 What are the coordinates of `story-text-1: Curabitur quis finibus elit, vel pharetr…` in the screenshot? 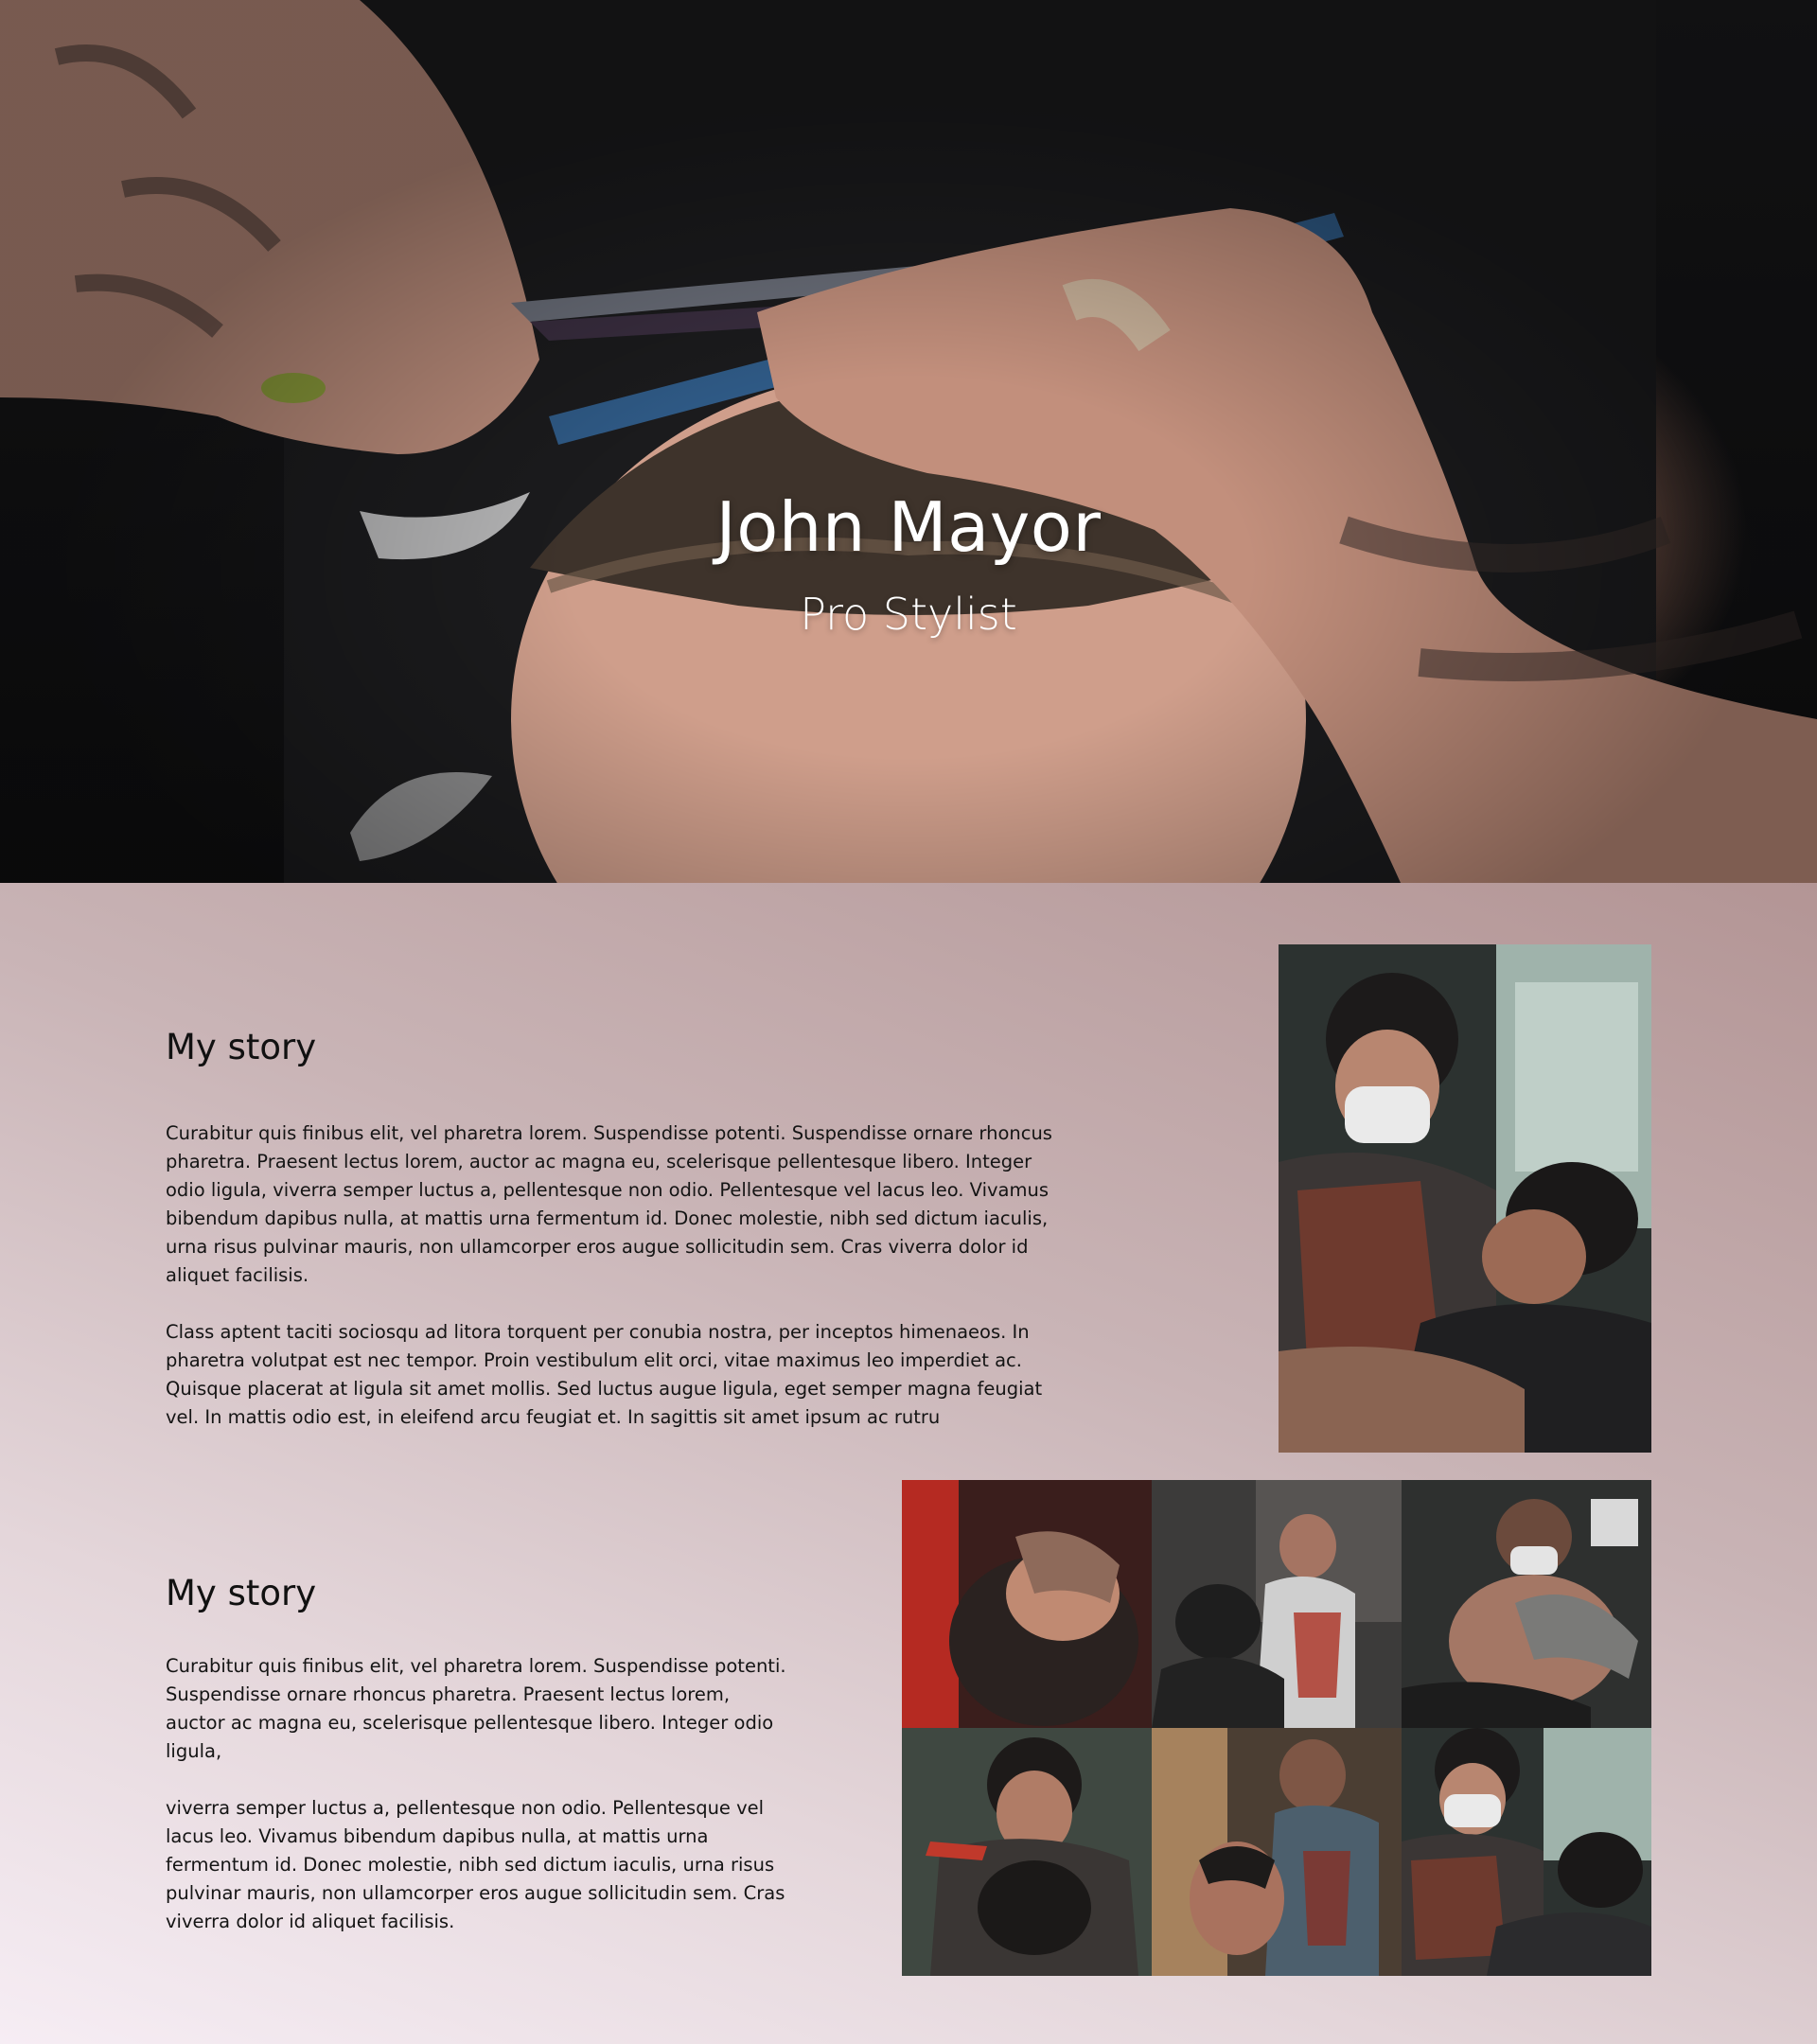 It's located at (620, 1289).